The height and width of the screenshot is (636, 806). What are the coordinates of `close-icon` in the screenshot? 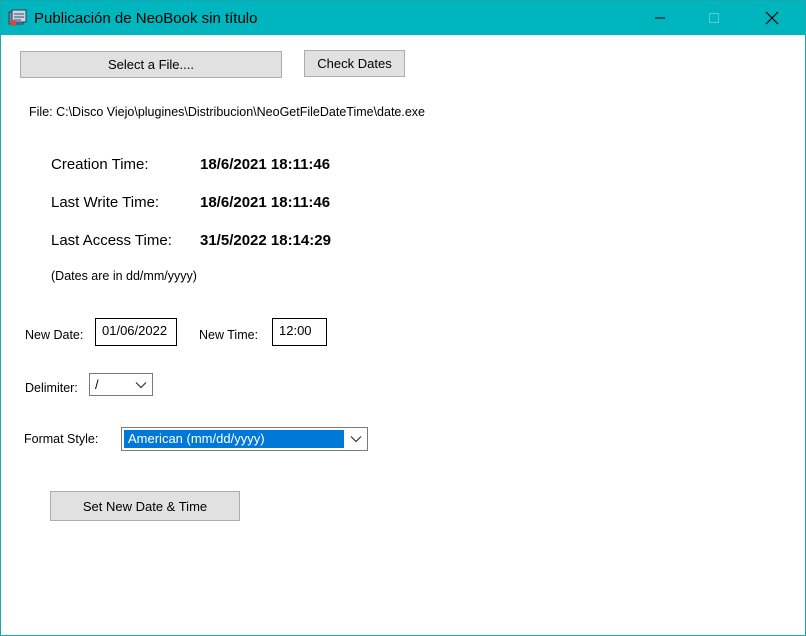 It's located at (772, 18).